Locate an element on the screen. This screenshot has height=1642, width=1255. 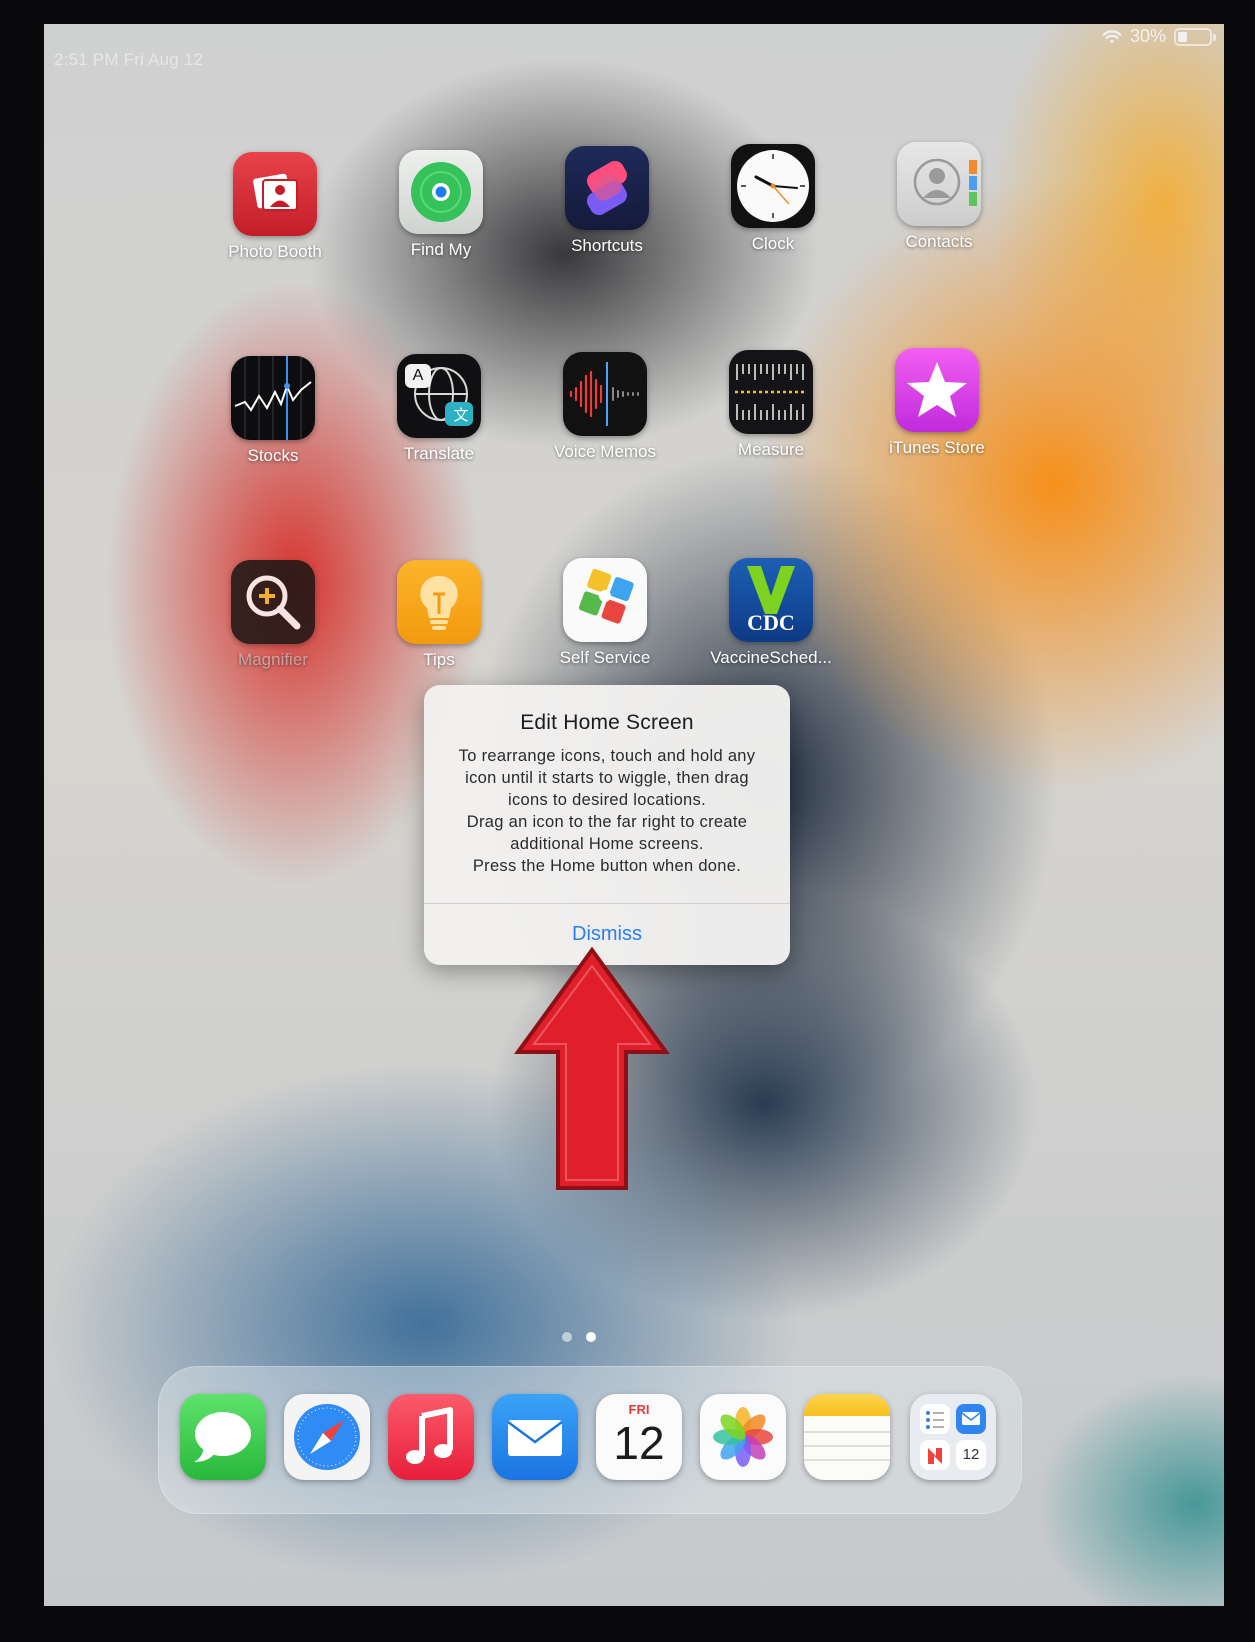
voice-memos-icon is located at coordinates (605, 394).